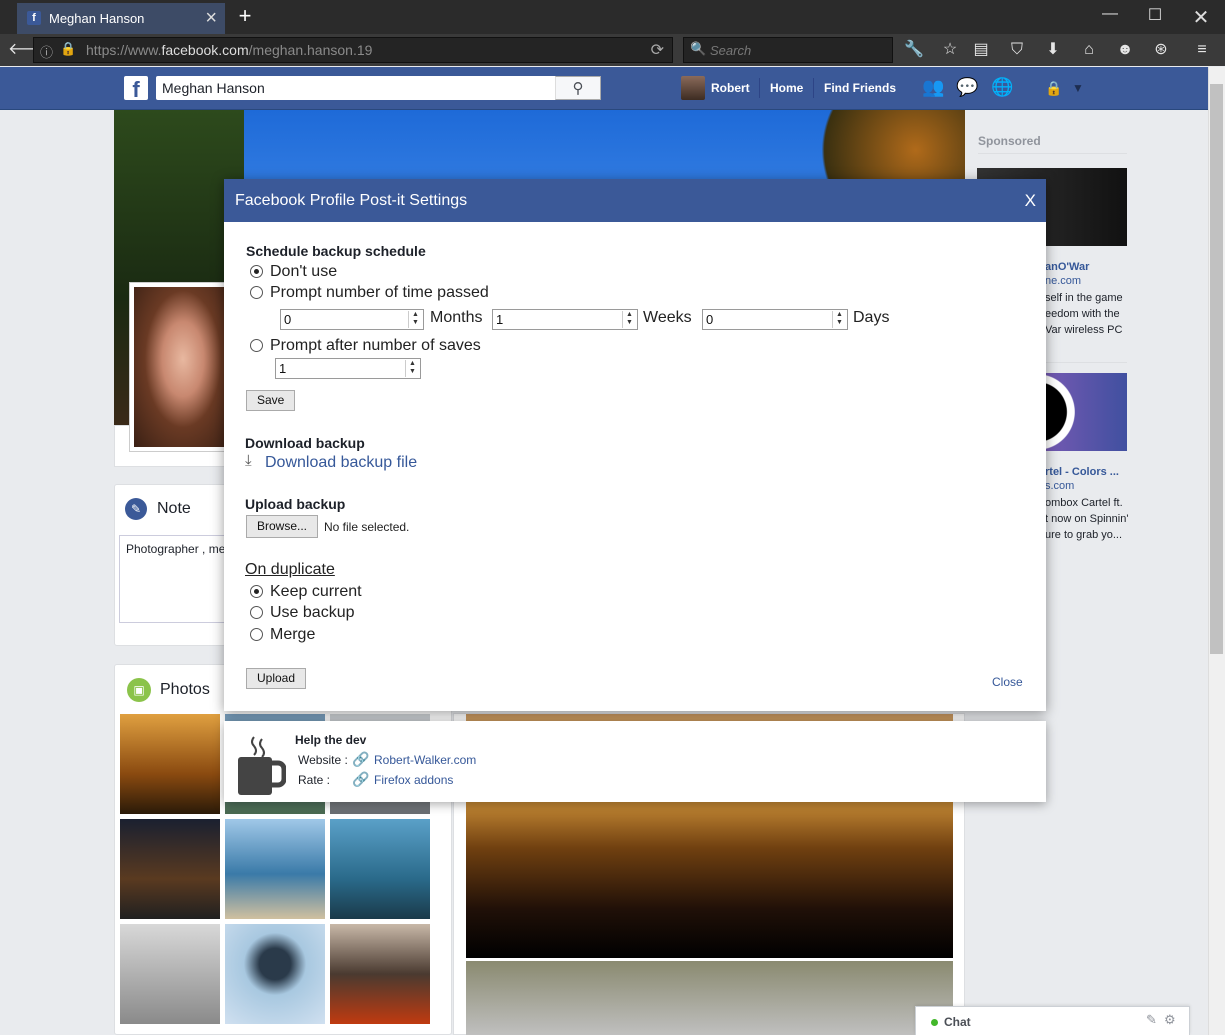 The image size is (1225, 1035). Describe the element at coordinates (1089, 50) in the screenshot. I see `home-icon: ⌂` at that location.